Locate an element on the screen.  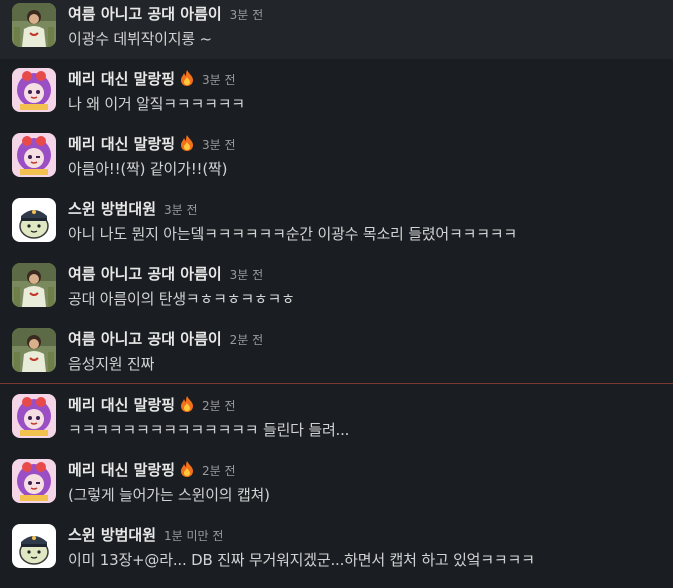
message-row: 메리 대신 말랑핑 2분 전 (그렇게 늘어가는 스윈이의 캡쳐) is located at coordinates (336, 482).